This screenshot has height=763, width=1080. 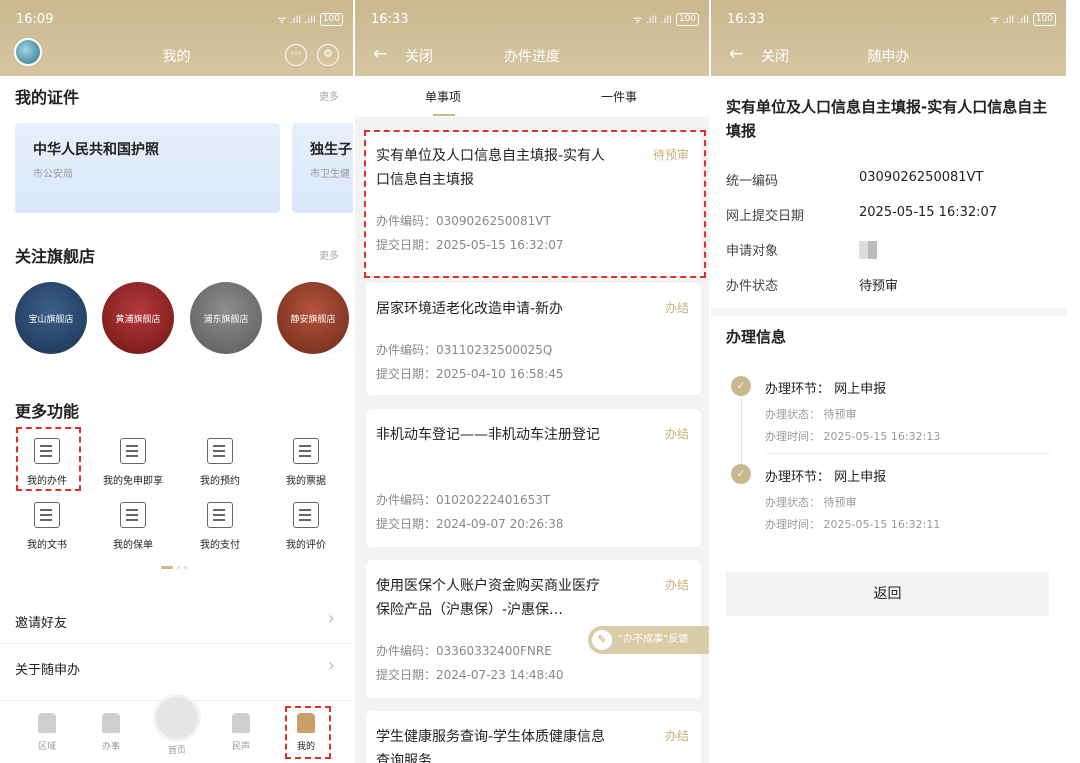 I want to click on redacted-value, so click(x=868, y=250).